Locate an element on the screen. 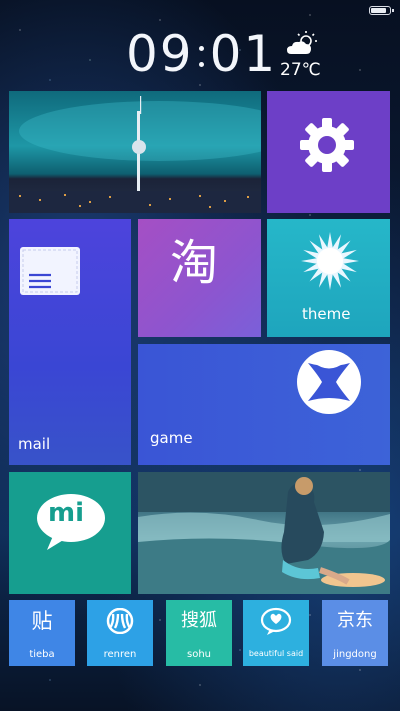 This screenshot has height=711, width=400. envelope-icon is located at coordinates (50, 271).